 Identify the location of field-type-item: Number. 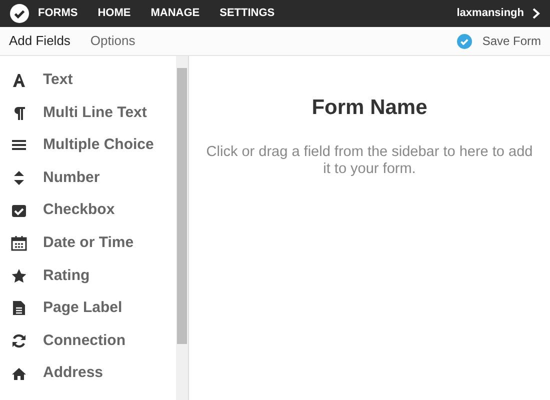
(88, 178).